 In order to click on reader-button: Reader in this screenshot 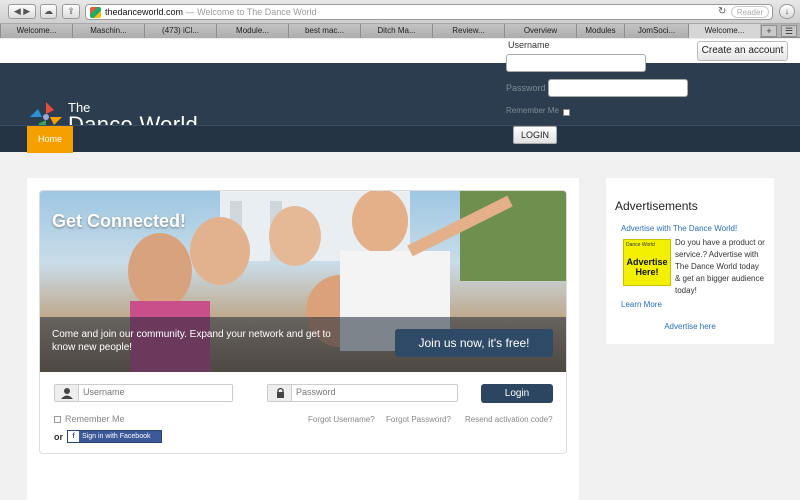, I will do `click(750, 12)`.